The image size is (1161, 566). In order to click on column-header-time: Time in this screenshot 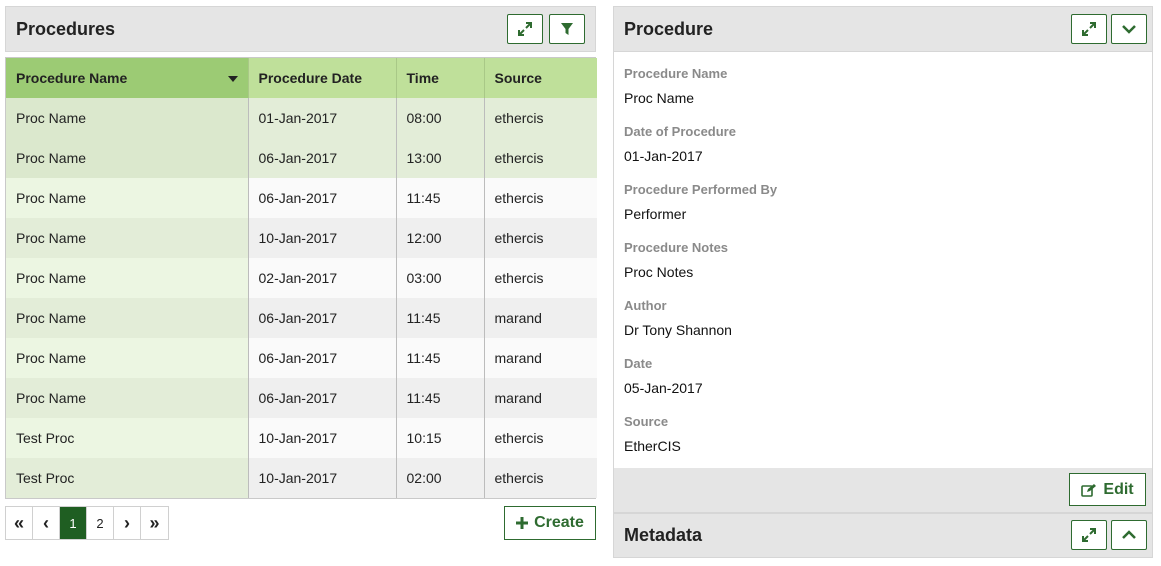, I will do `click(440, 78)`.